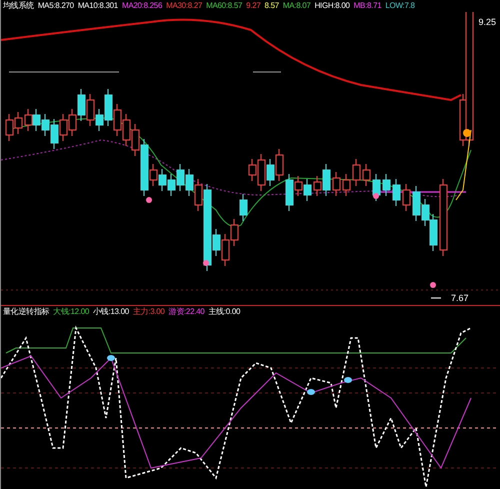 This screenshot has width=500, height=489. Describe the element at coordinates (368, 6) in the screenshot. I see `indicator-value: MB:8.71` at that location.